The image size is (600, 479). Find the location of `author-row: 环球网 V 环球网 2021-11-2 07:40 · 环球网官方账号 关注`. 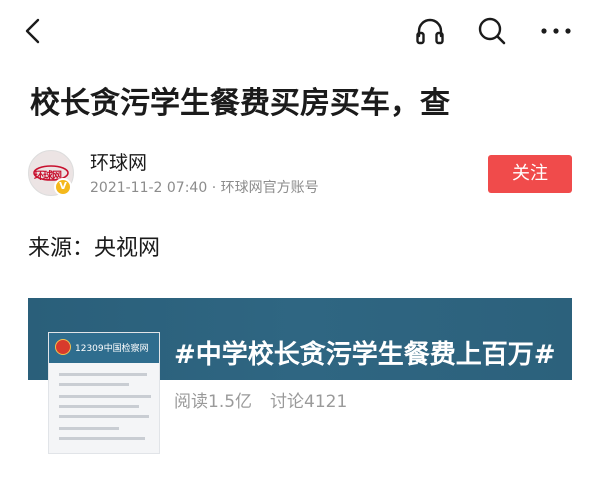

author-row: 环球网 V 环球网 2021-11-2 07:40 · 环球网官方账号 关注 is located at coordinates (300, 176).